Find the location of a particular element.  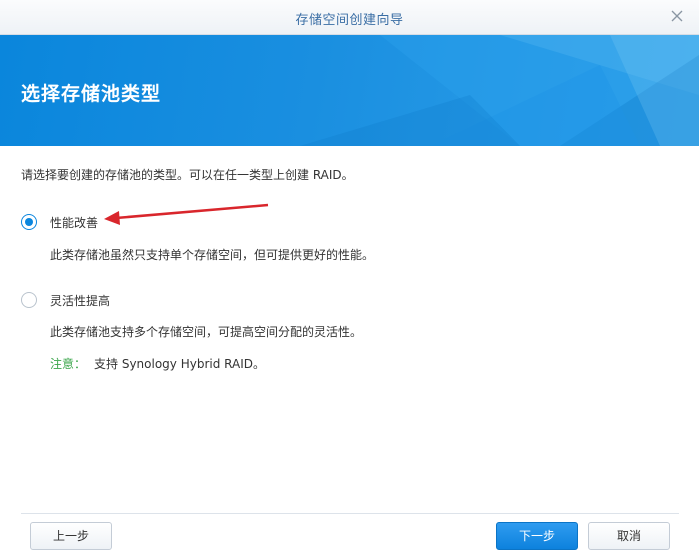

footer-divider is located at coordinates (350, 513).